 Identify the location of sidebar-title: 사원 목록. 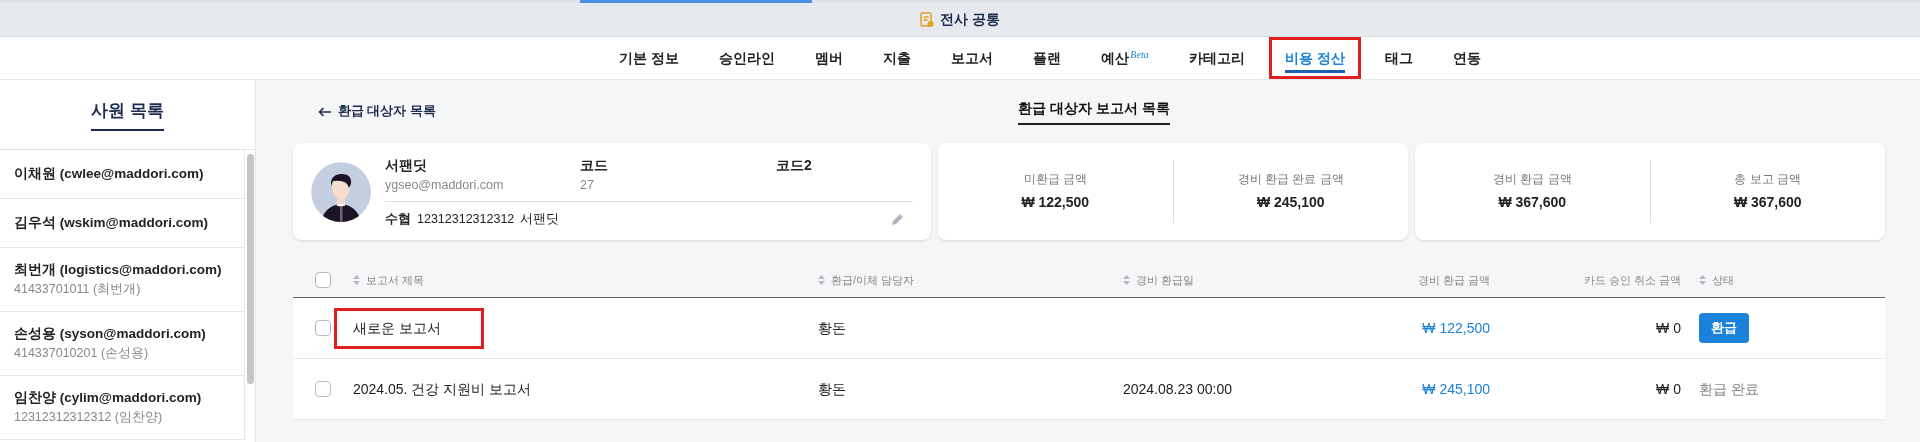
(127, 114).